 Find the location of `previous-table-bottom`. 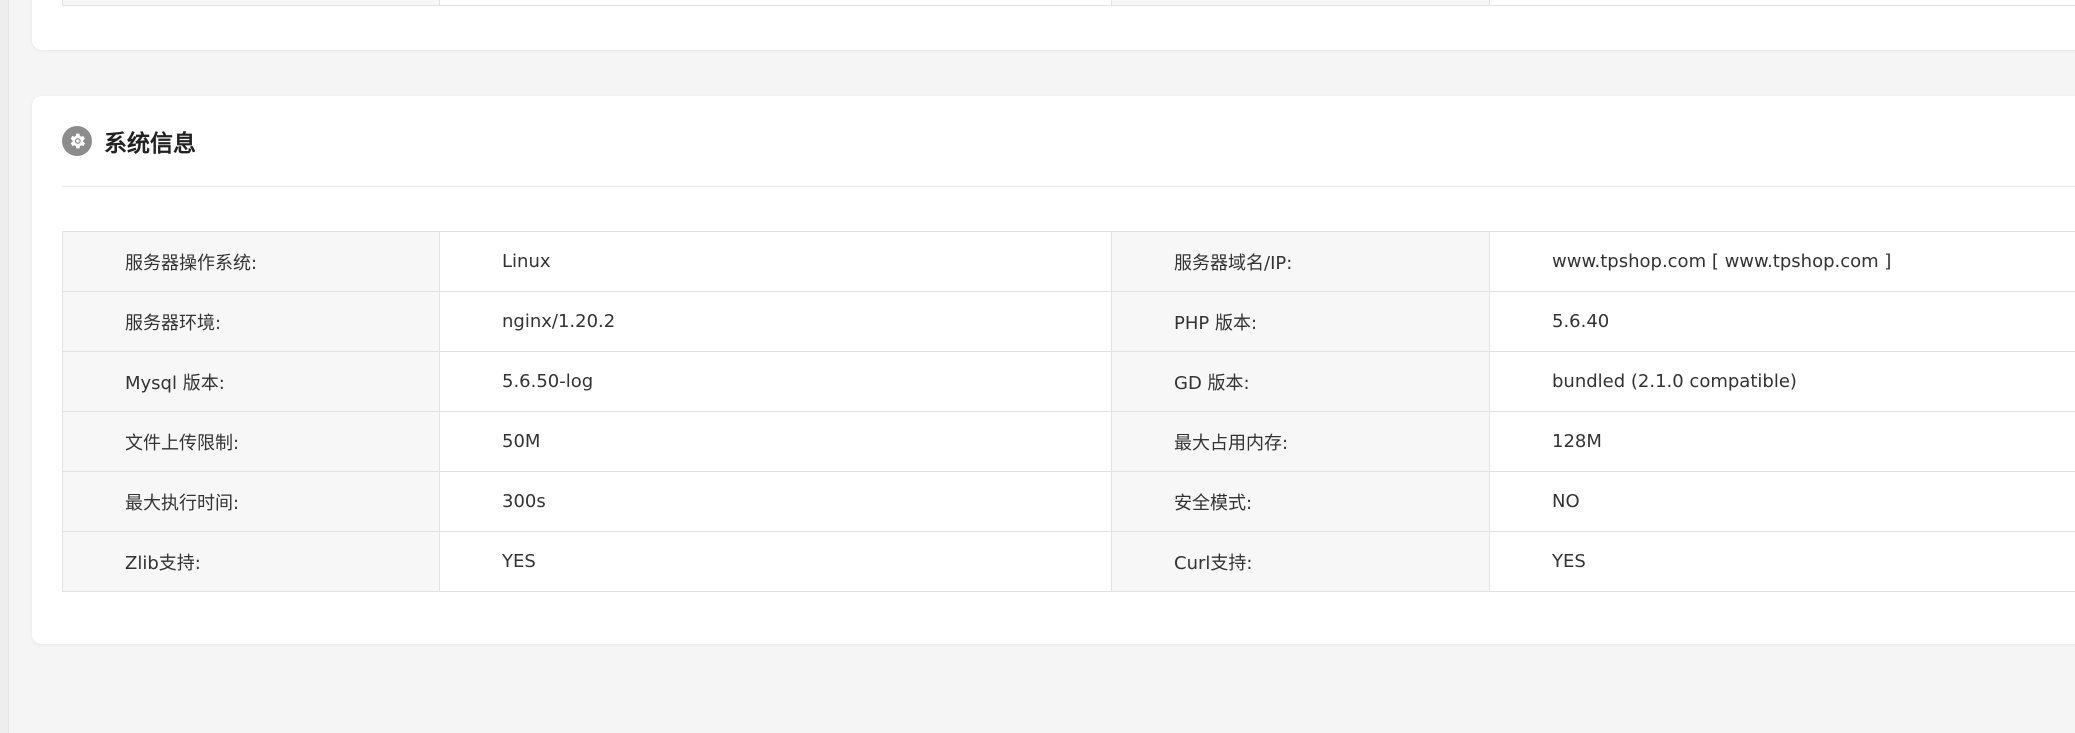

previous-table-bottom is located at coordinates (1068, 3).